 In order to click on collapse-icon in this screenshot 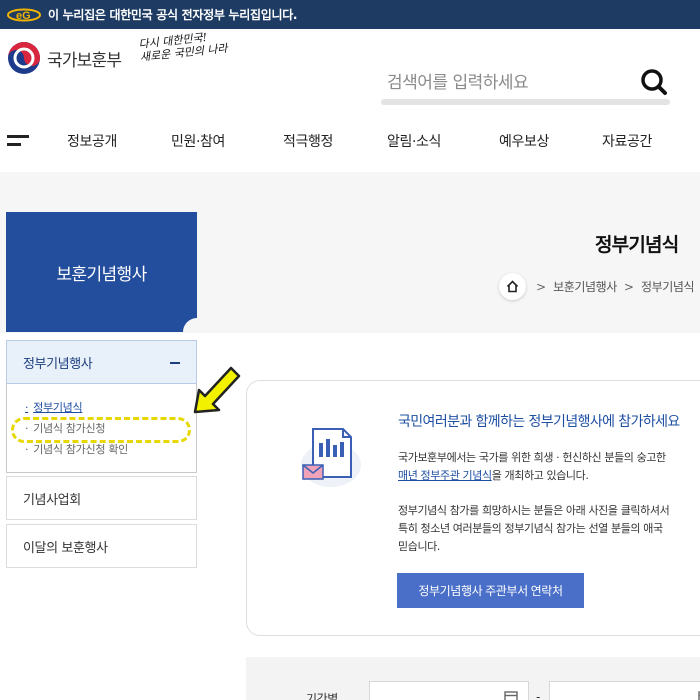, I will do `click(175, 363)`.